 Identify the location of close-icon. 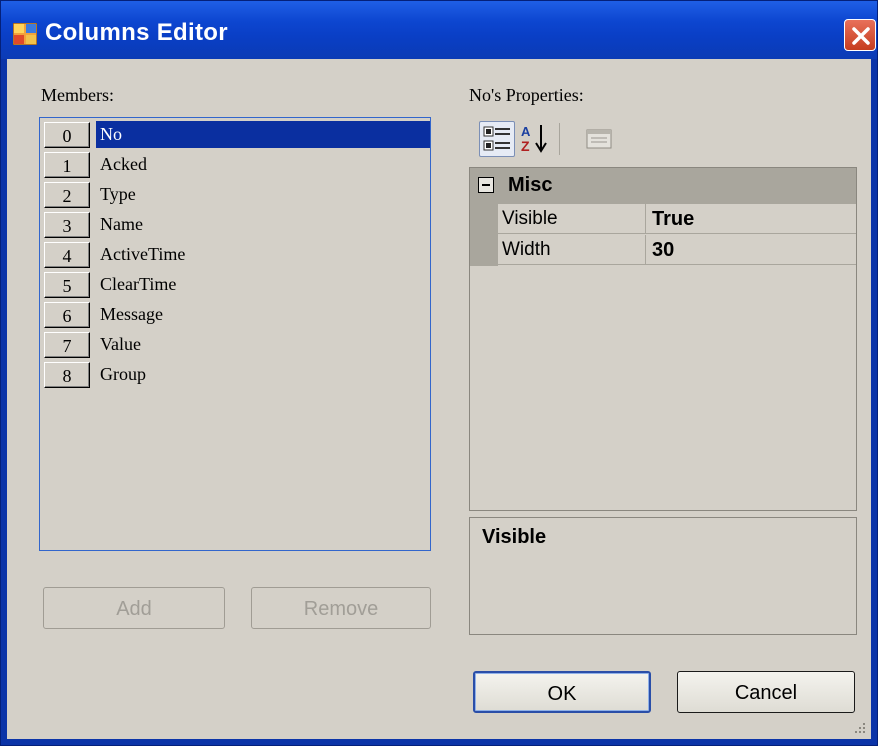
(861, 36).